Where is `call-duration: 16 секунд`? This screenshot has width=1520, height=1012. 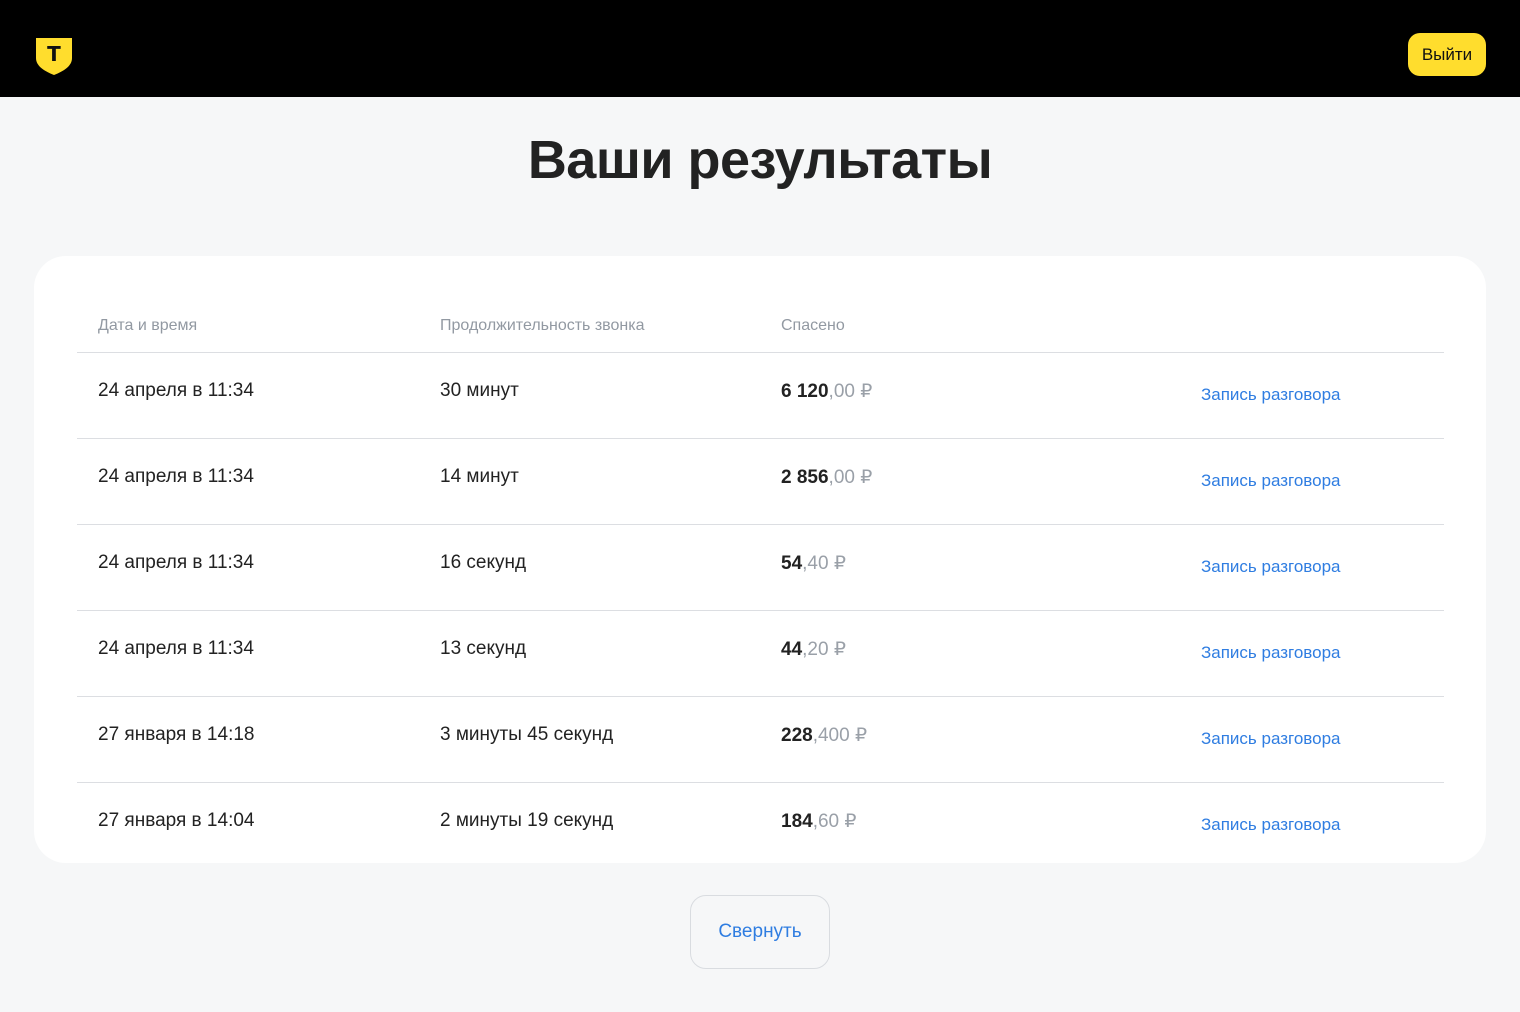
call-duration: 16 секунд is located at coordinates (483, 562).